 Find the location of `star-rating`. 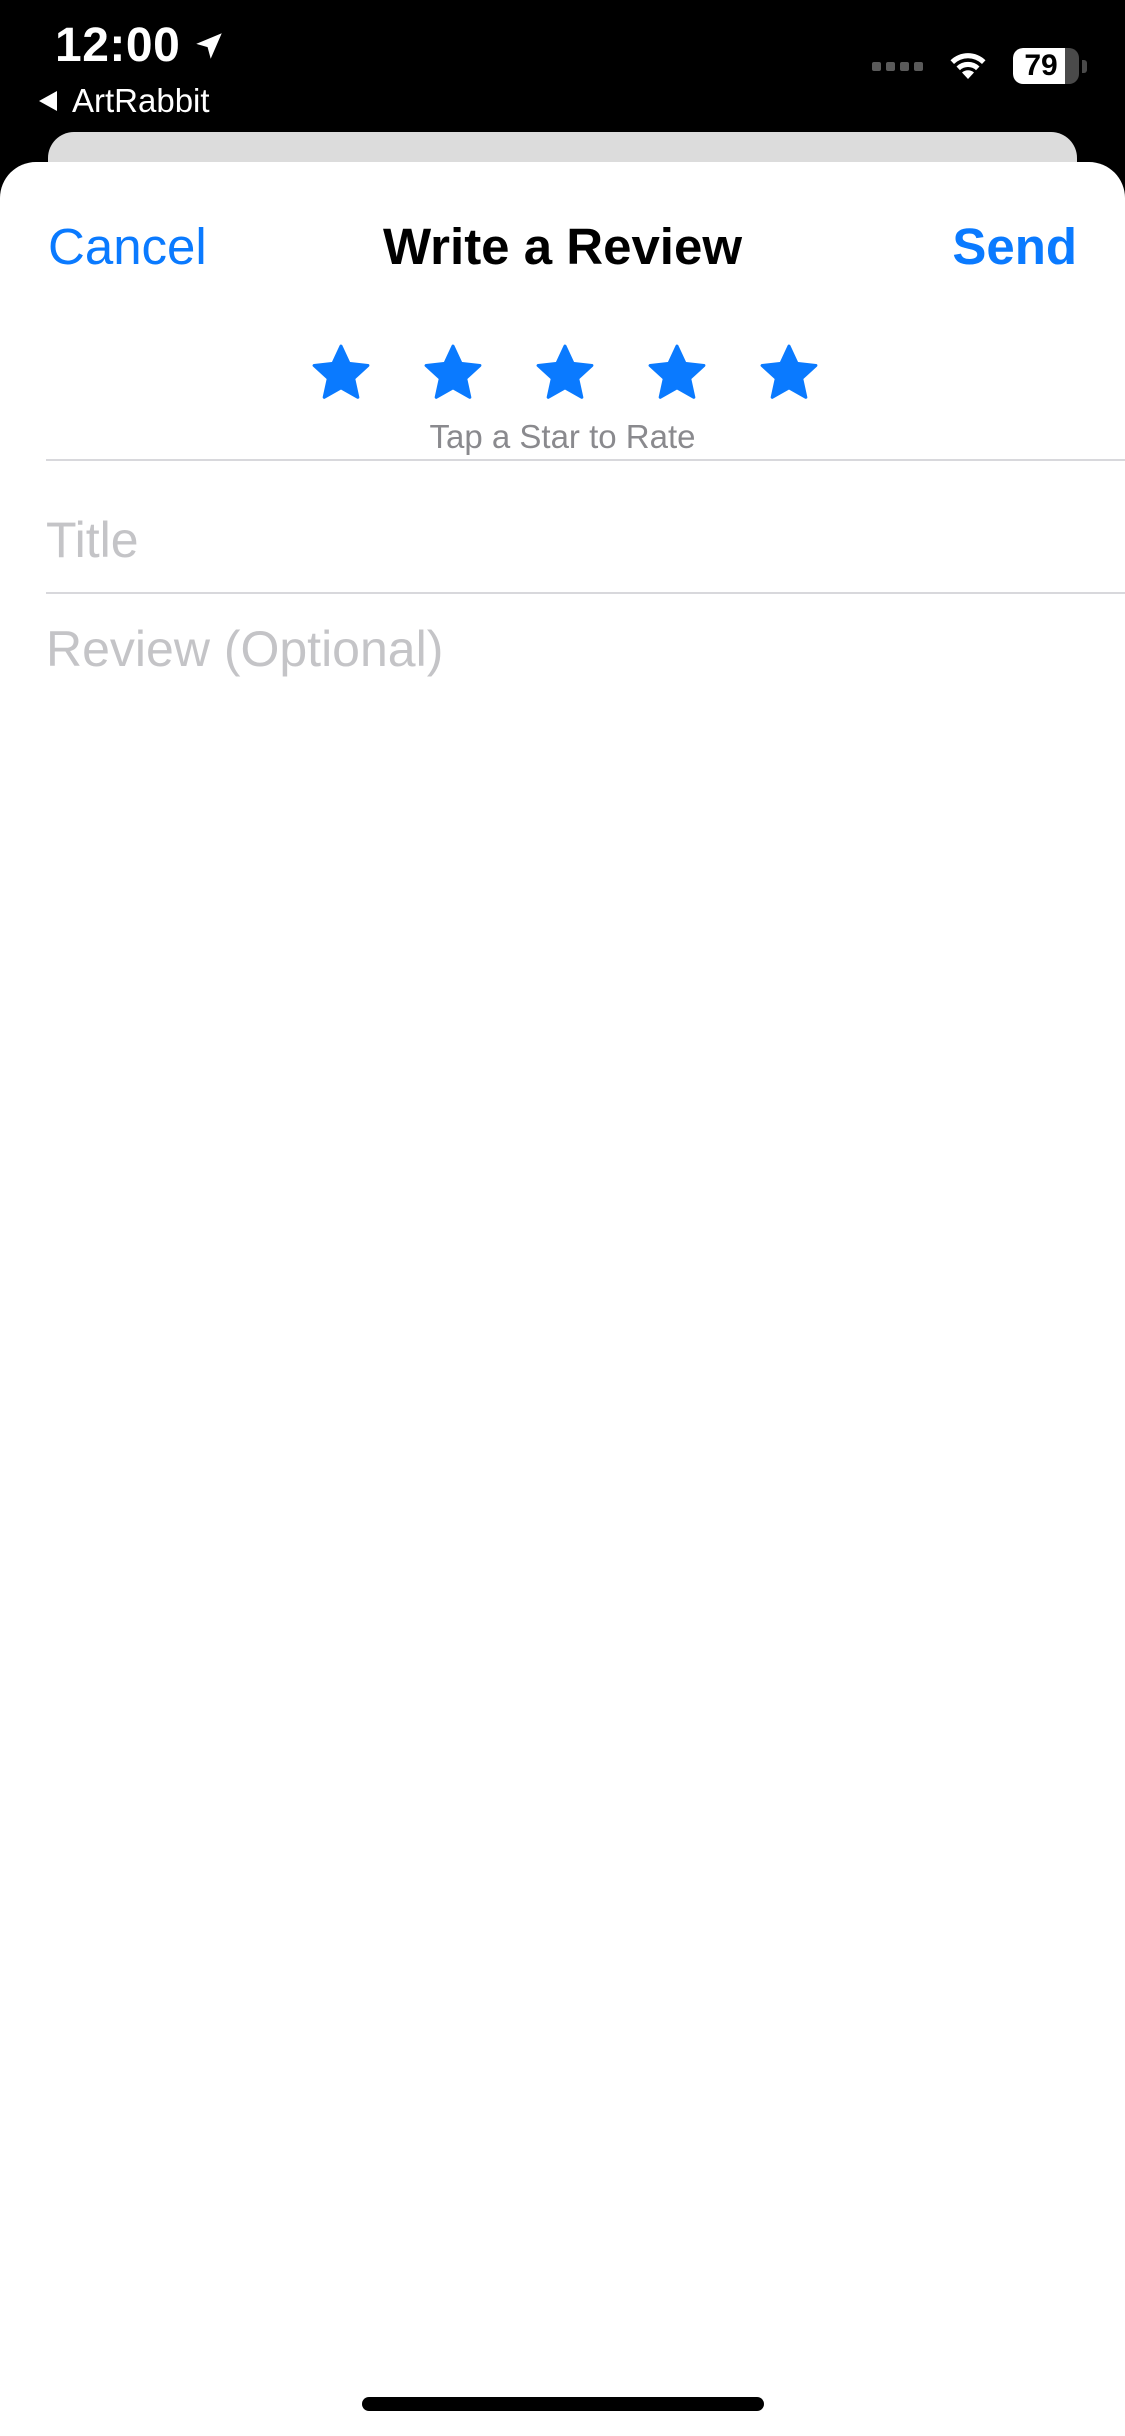

star-rating is located at coordinates (562, 373).